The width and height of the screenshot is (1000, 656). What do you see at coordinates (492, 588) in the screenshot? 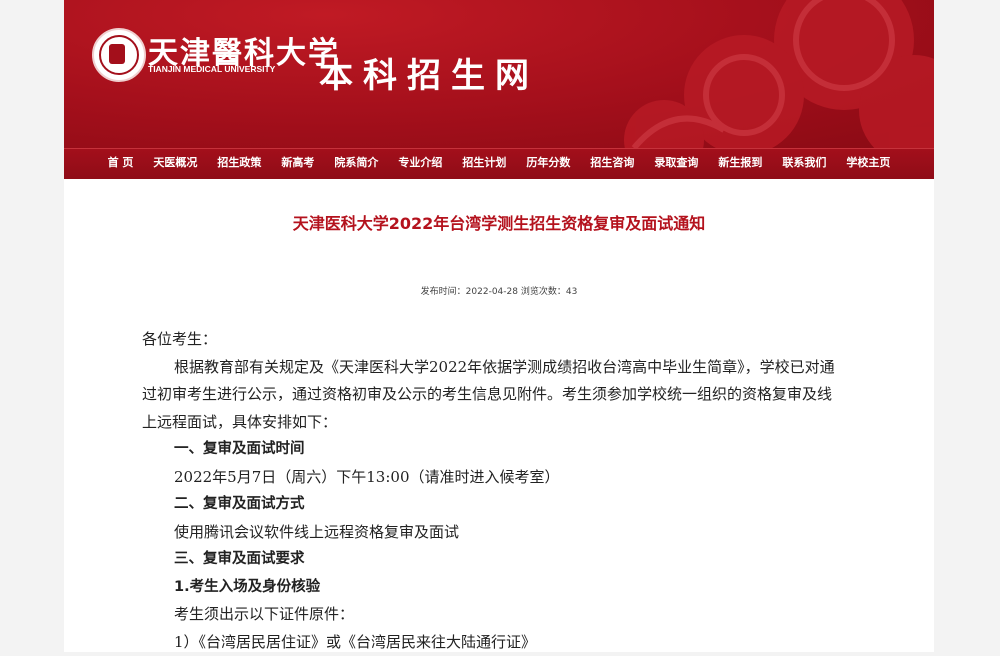
I see `subsection-1-heading: 1.考生入场及身份核验` at bounding box center [492, 588].